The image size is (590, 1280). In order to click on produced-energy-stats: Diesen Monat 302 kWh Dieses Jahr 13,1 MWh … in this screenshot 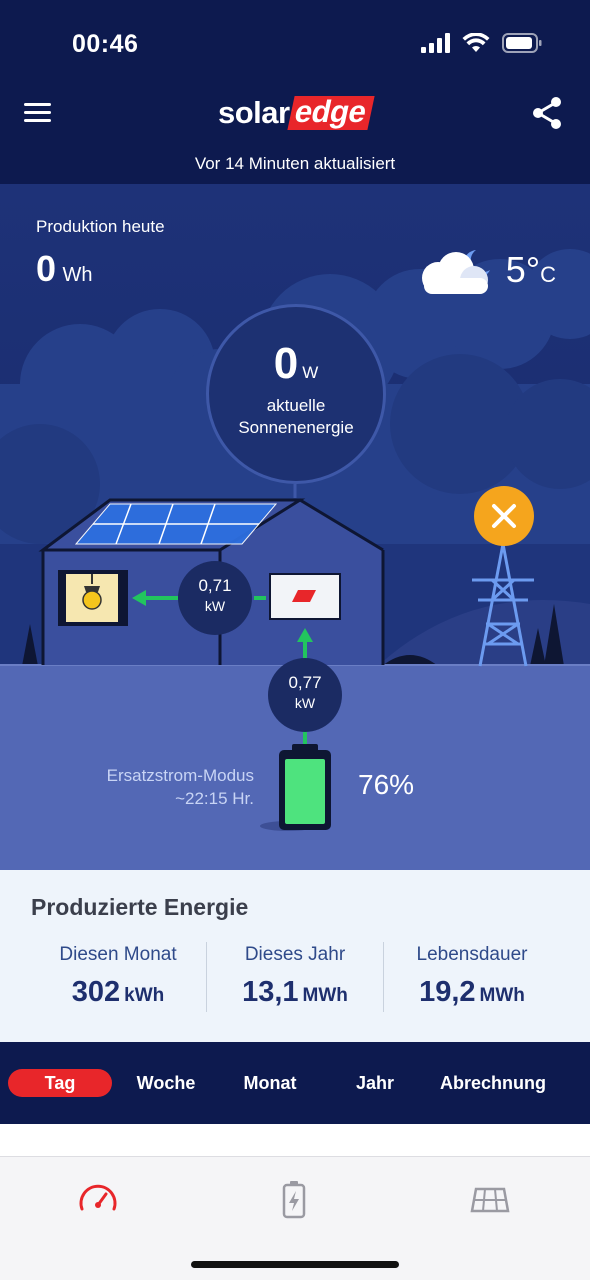, I will do `click(295, 977)`.